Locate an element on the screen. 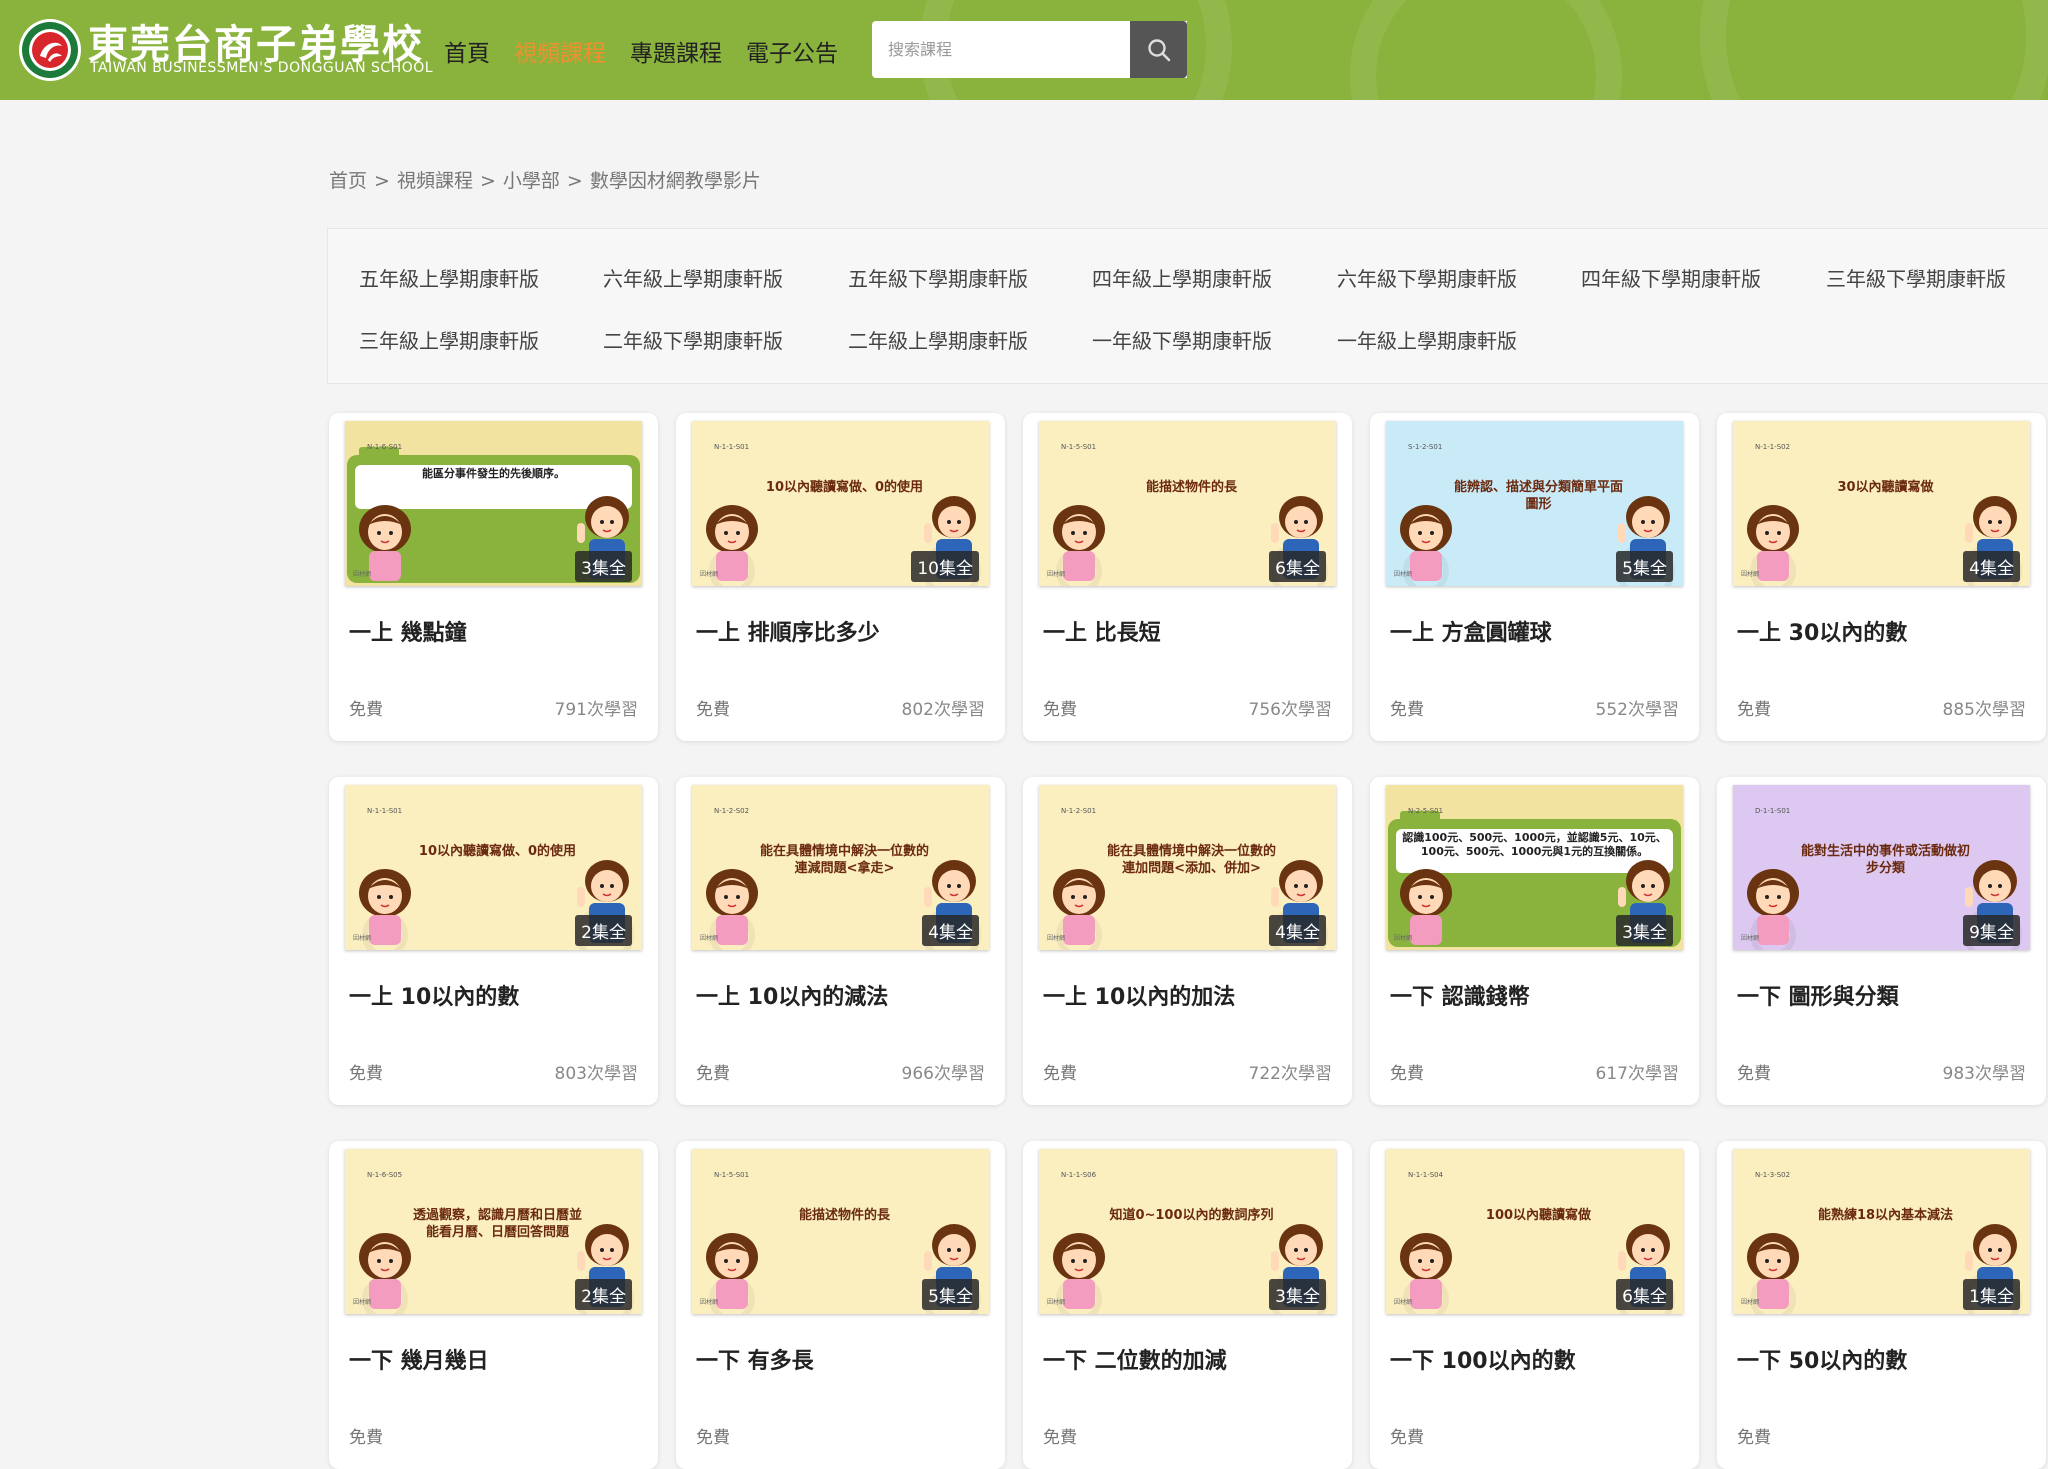  category-item: 五年級下學期康軒版 is located at coordinates (938, 277).